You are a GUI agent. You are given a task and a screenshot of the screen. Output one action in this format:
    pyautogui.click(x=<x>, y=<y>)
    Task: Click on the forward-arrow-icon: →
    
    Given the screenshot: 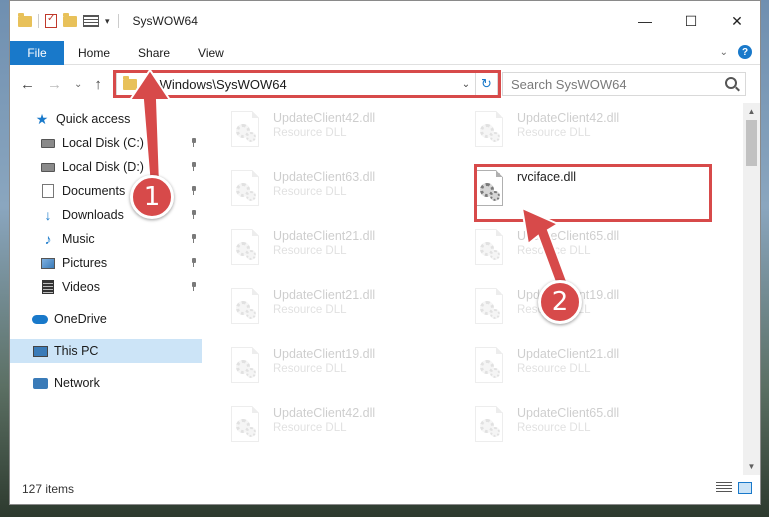 What is the action you would take?
    pyautogui.click(x=54, y=84)
    